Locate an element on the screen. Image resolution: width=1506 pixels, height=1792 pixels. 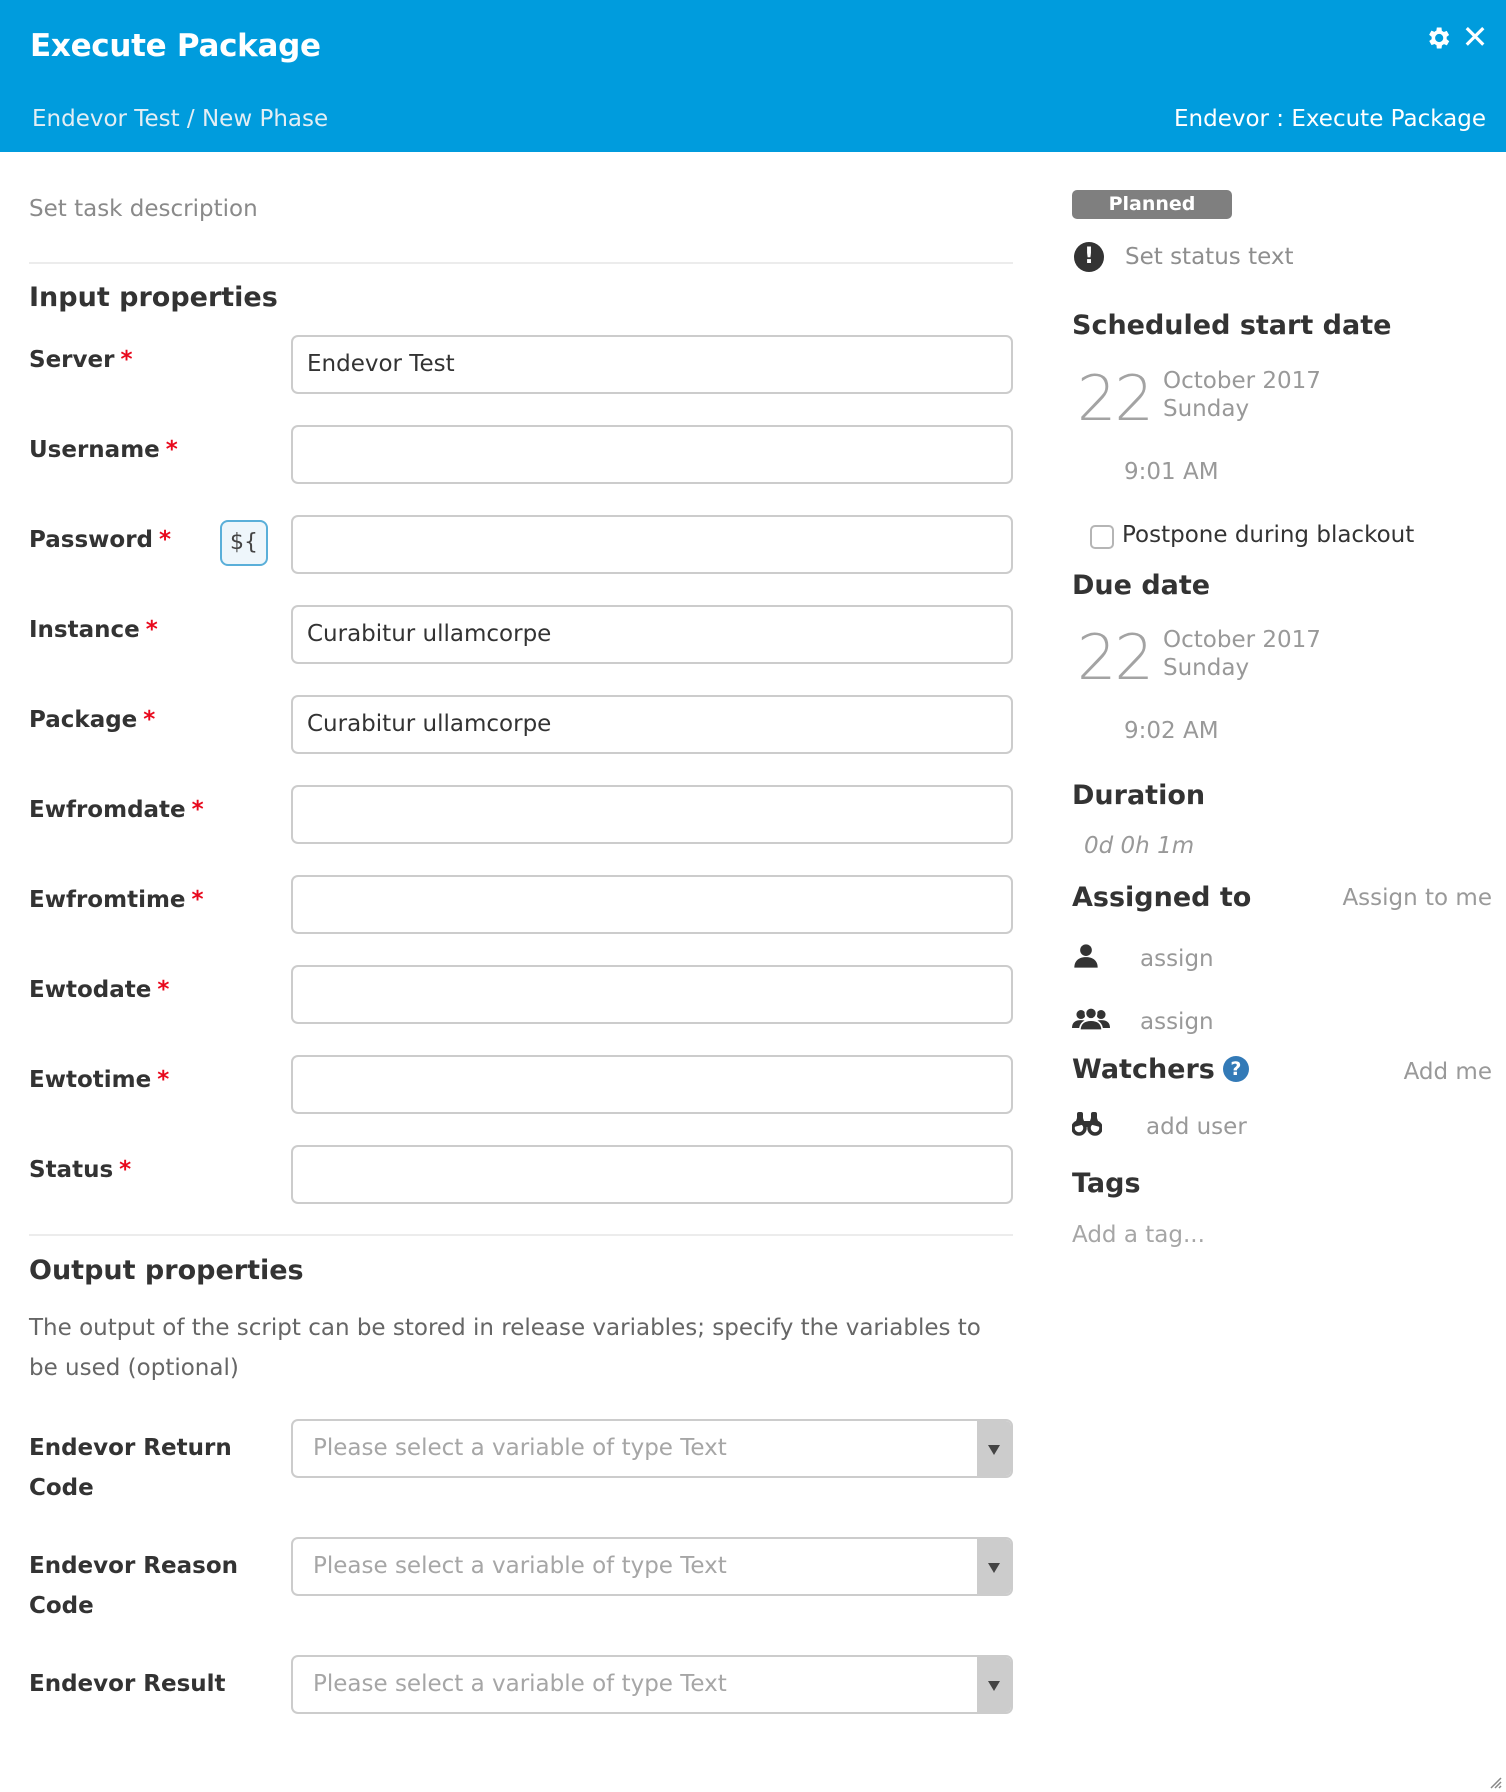
scheduled-start-time: 9:01 AM is located at coordinates (1171, 472).